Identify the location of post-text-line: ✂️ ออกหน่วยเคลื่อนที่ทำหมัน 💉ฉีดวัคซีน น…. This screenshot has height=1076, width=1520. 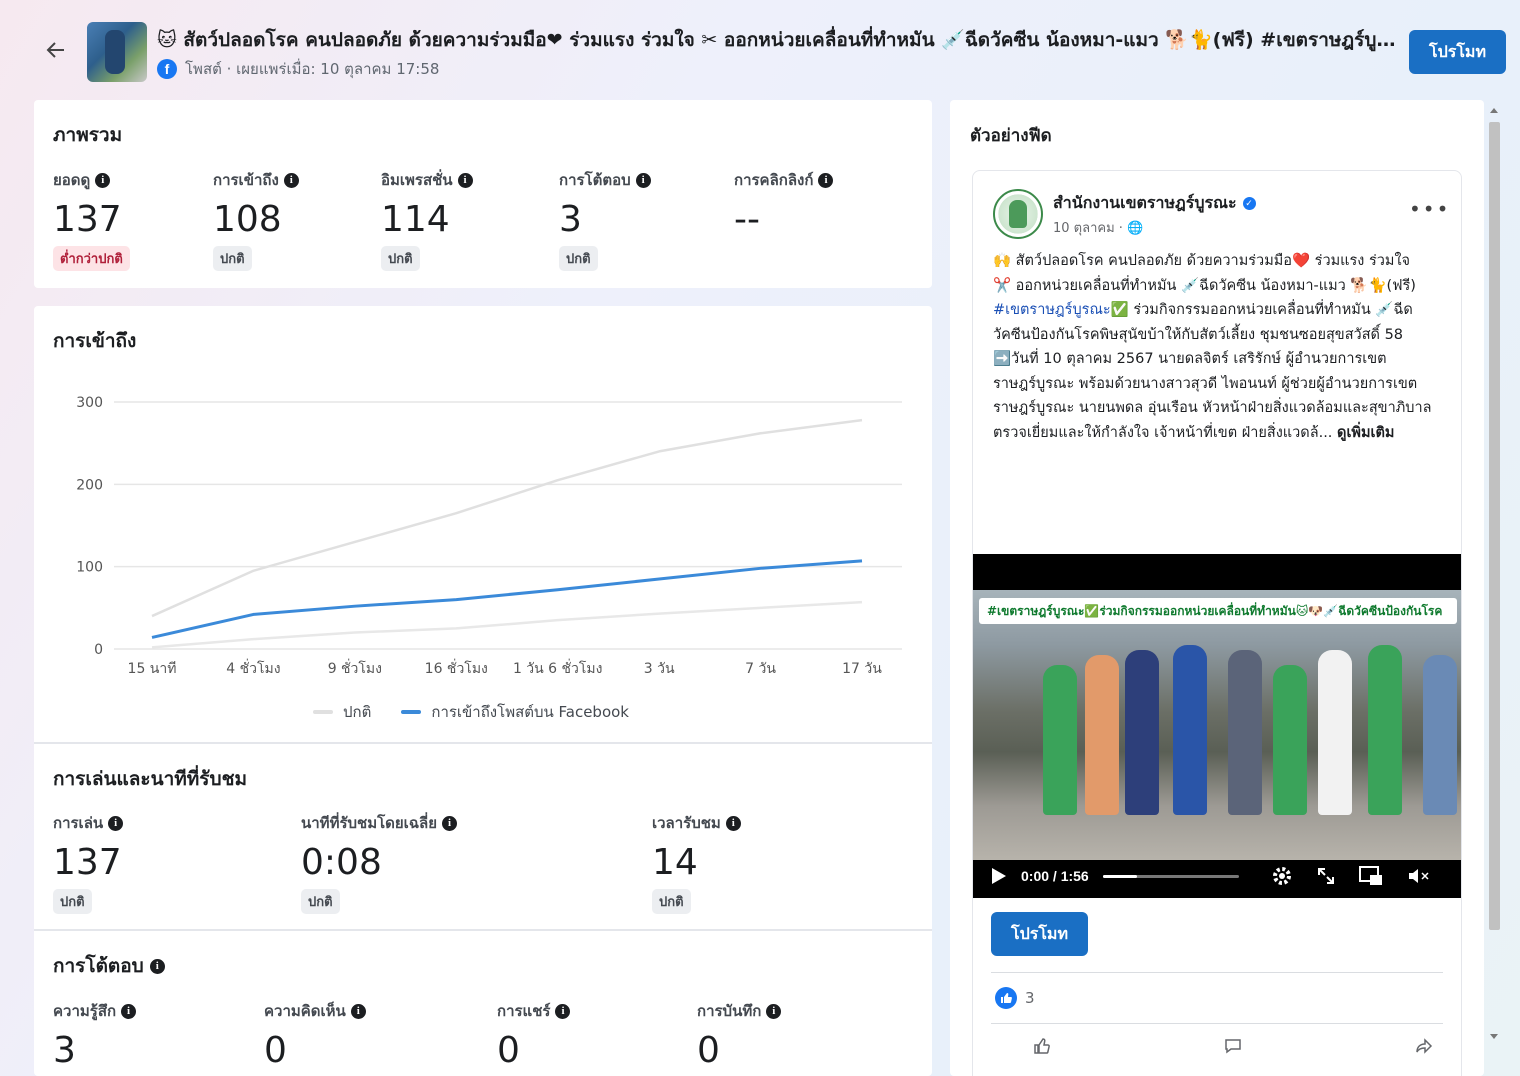
(1204, 285).